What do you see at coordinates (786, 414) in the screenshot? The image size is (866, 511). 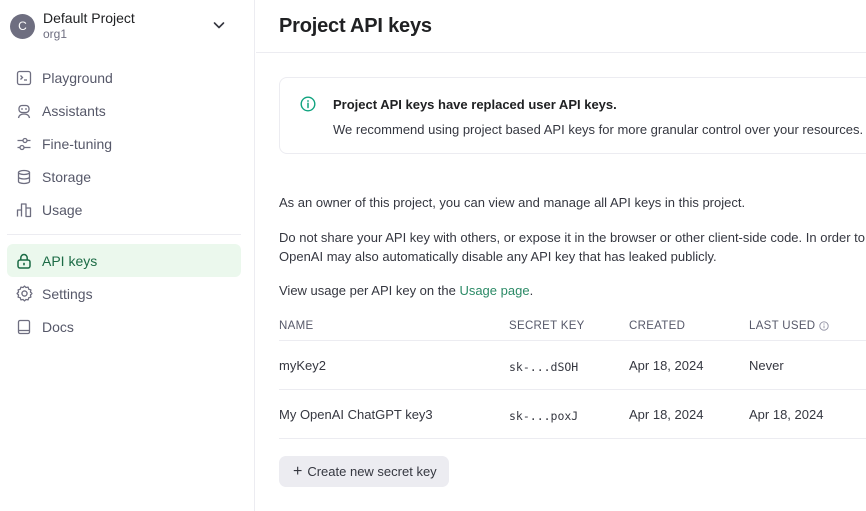 I see `last-used: Apr 18, 2024` at bounding box center [786, 414].